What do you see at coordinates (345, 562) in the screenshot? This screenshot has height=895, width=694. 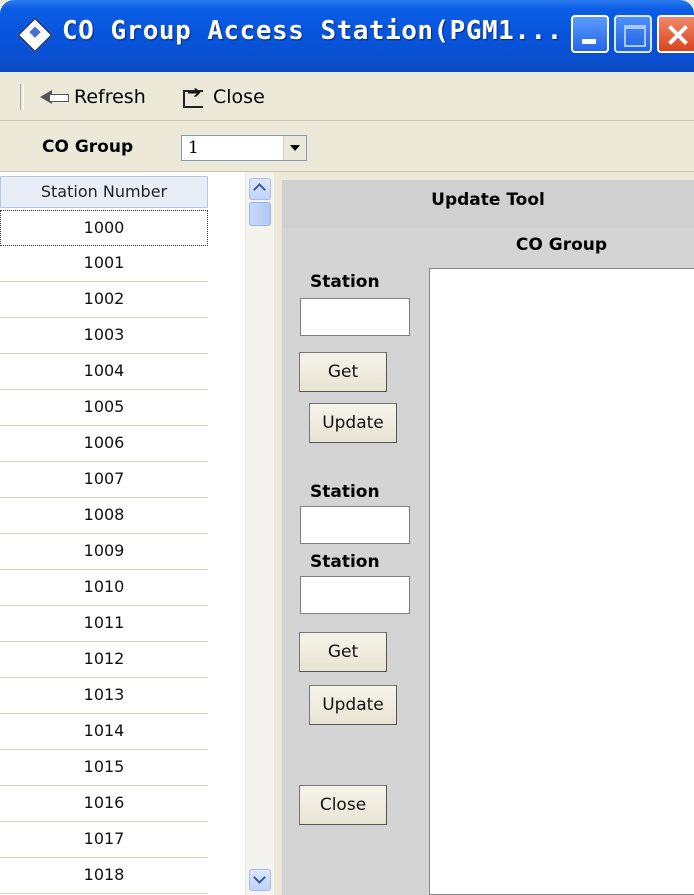 I see `station-label-3: Station` at bounding box center [345, 562].